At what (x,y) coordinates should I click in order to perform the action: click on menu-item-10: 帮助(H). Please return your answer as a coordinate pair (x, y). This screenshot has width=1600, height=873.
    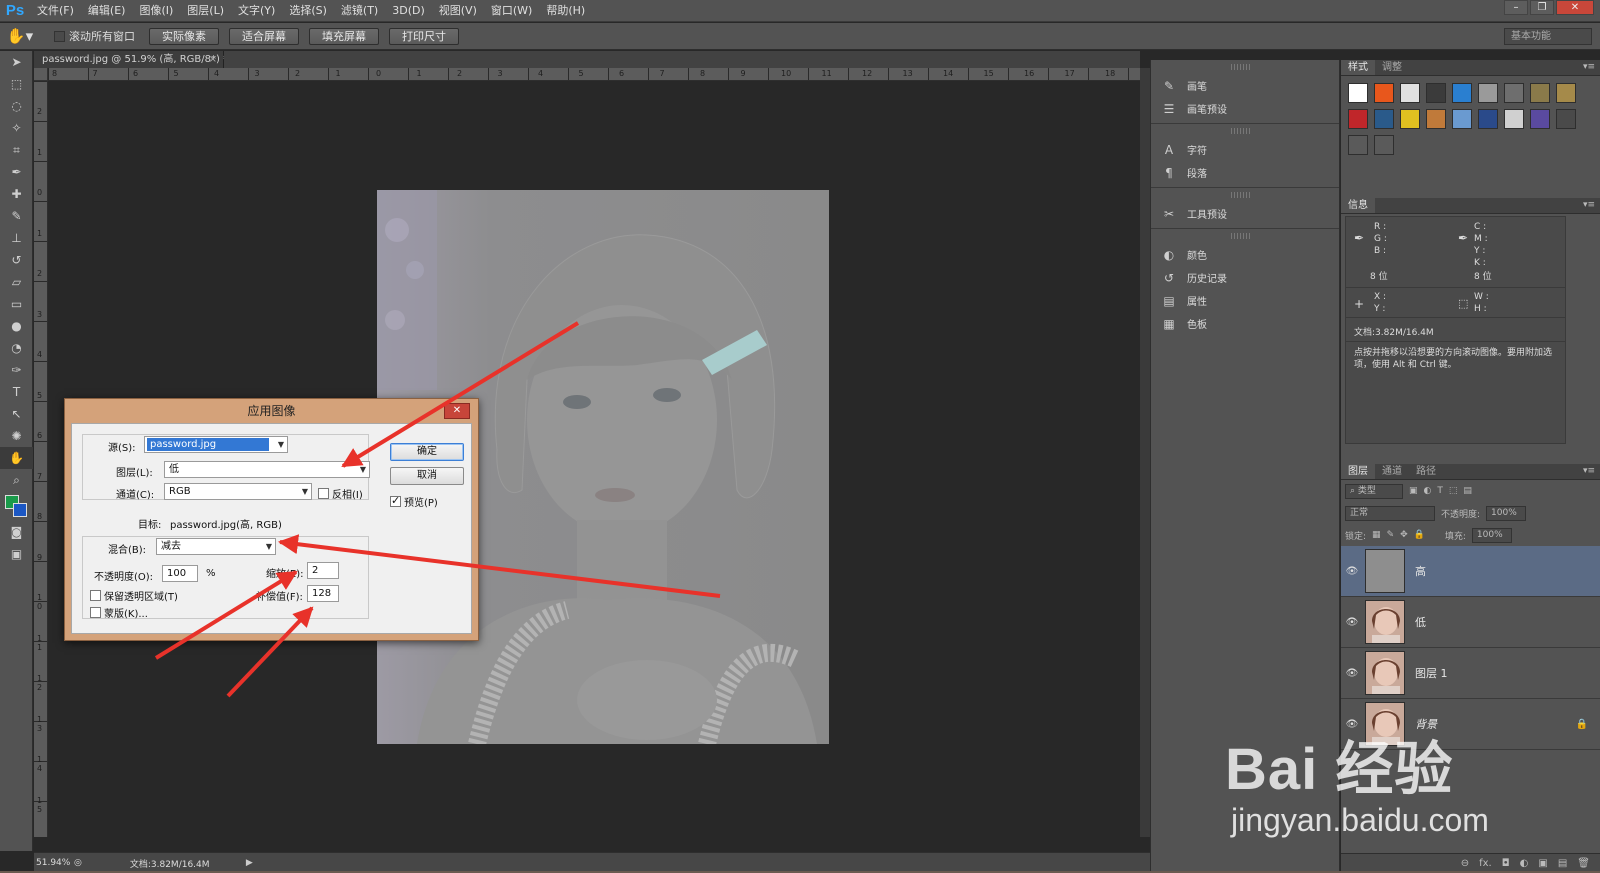
    Looking at the image, I should click on (565, 11).